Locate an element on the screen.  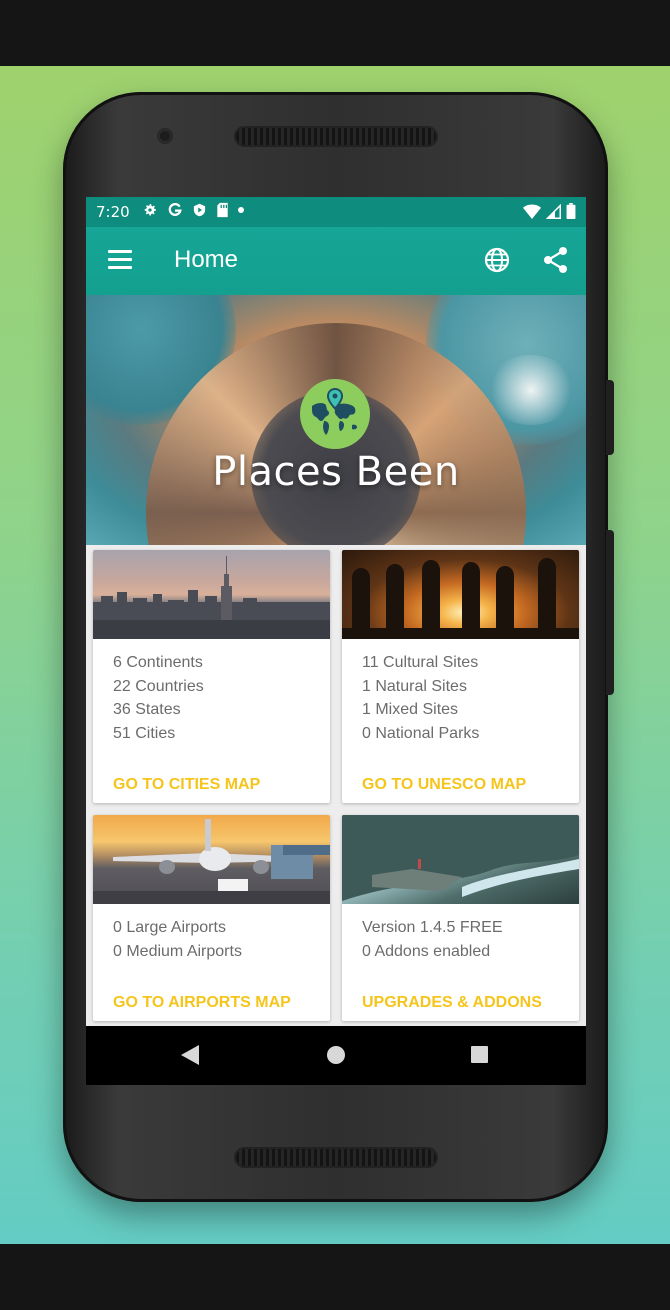
moai-statues-photo is located at coordinates (460, 594).